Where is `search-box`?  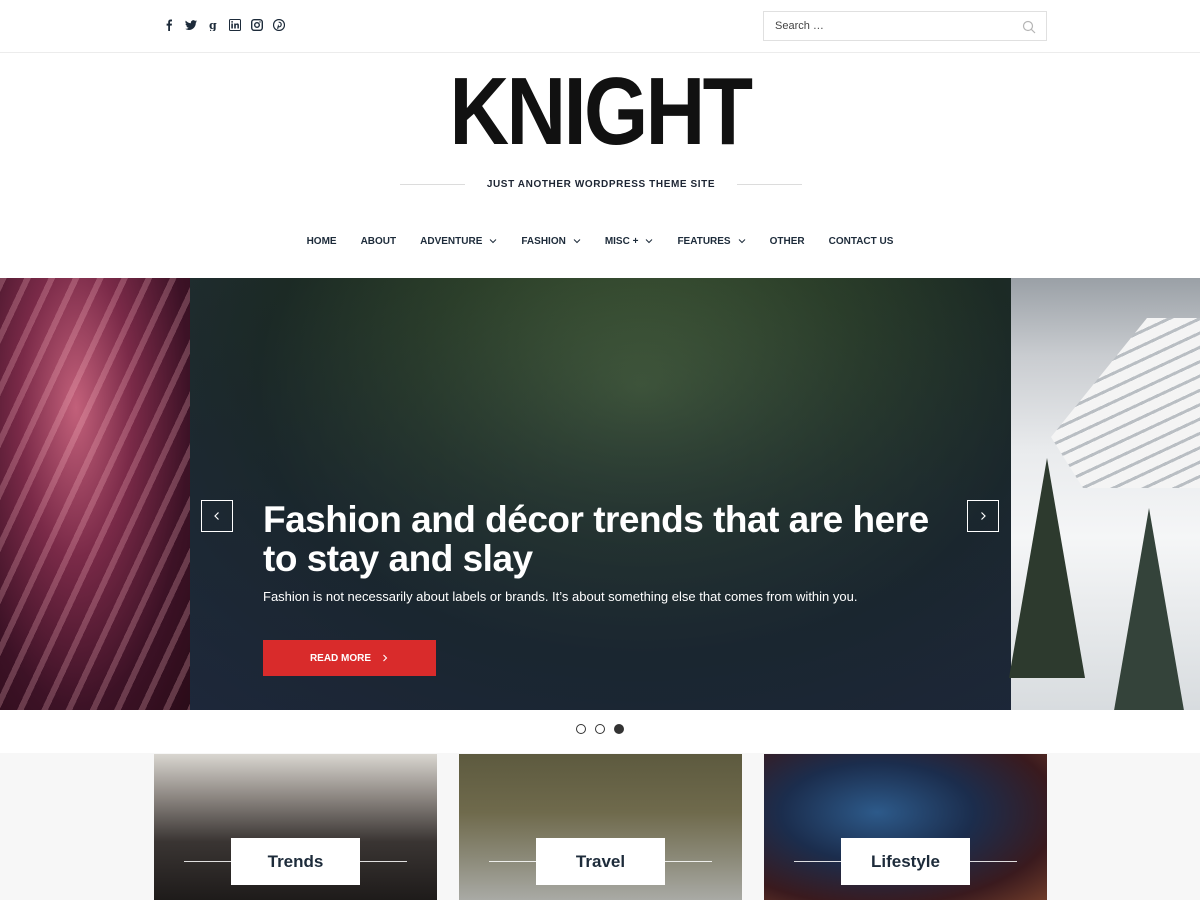 search-box is located at coordinates (905, 26).